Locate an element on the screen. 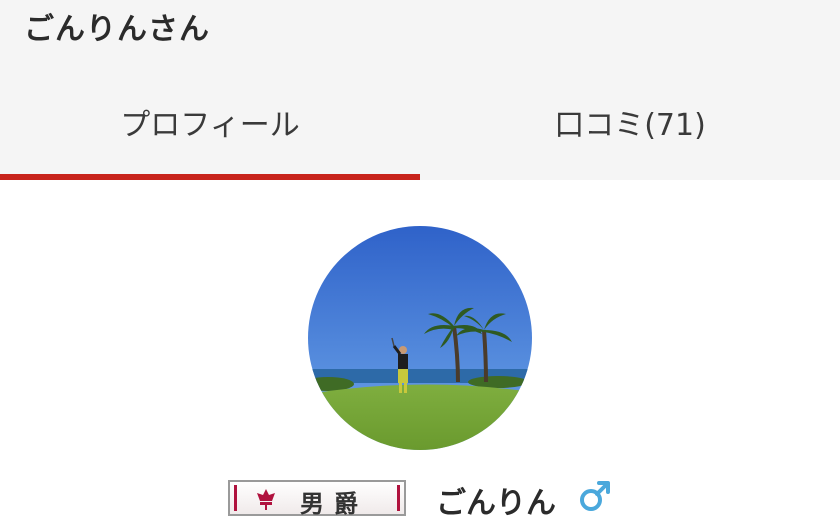 This screenshot has width=840, height=520. crown-icon is located at coordinates (266, 499).